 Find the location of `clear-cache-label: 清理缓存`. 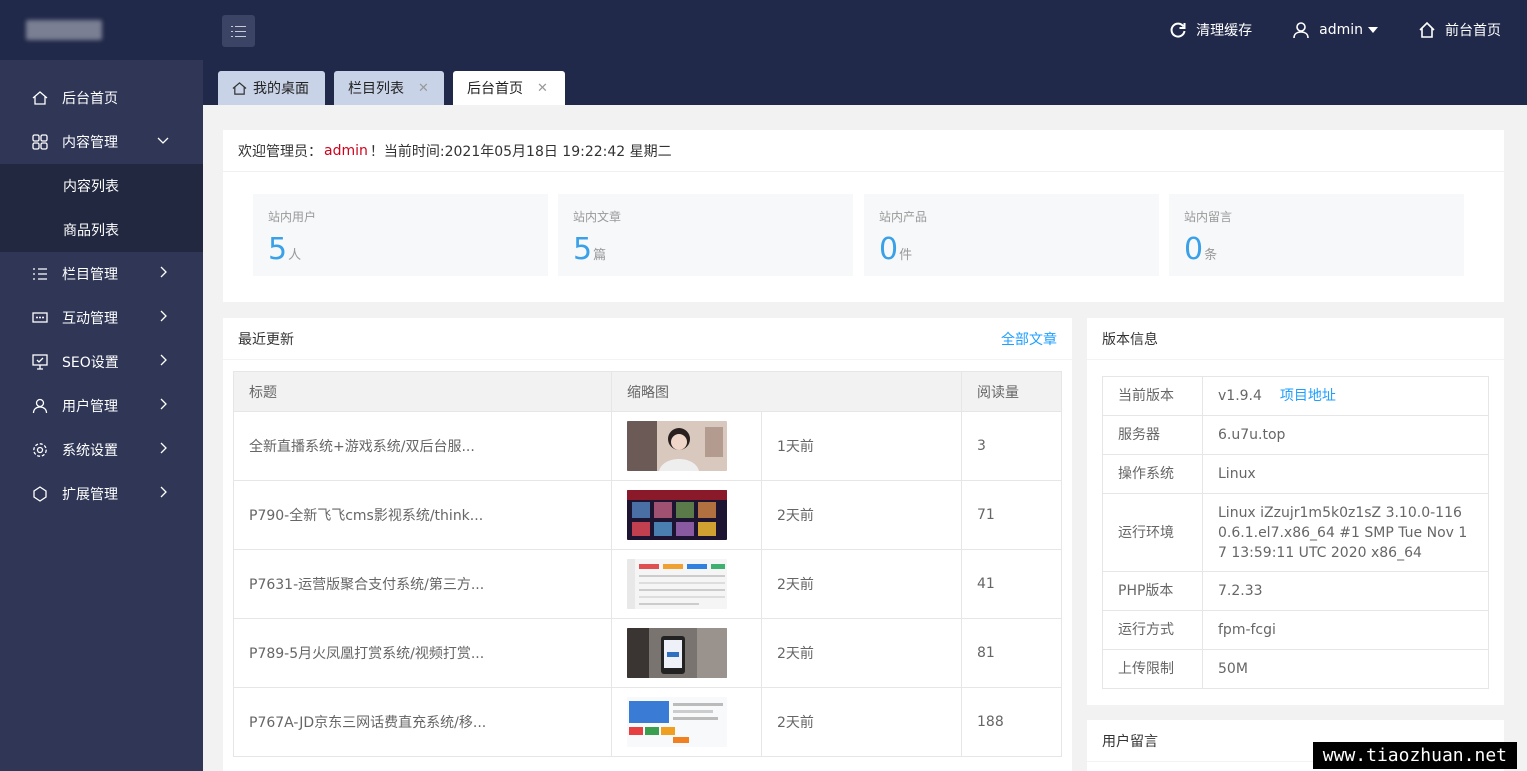

clear-cache-label: 清理缓存 is located at coordinates (1224, 31).